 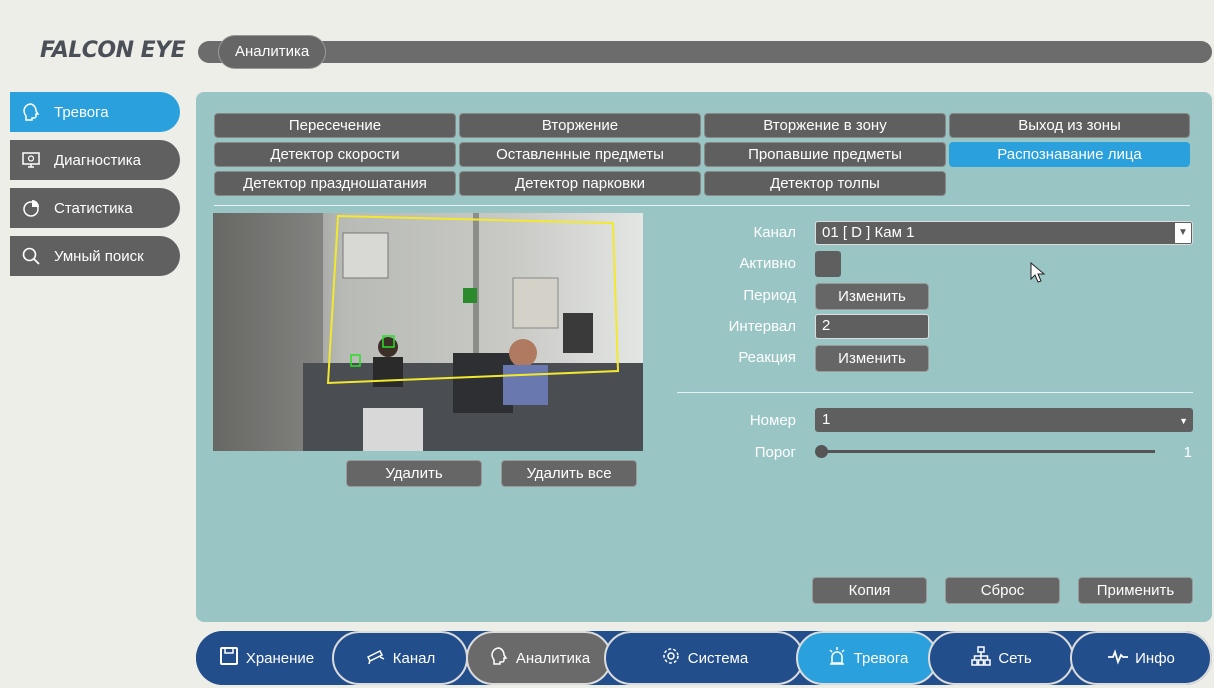 What do you see at coordinates (767, 263) in the screenshot?
I see `active-label: Активно` at bounding box center [767, 263].